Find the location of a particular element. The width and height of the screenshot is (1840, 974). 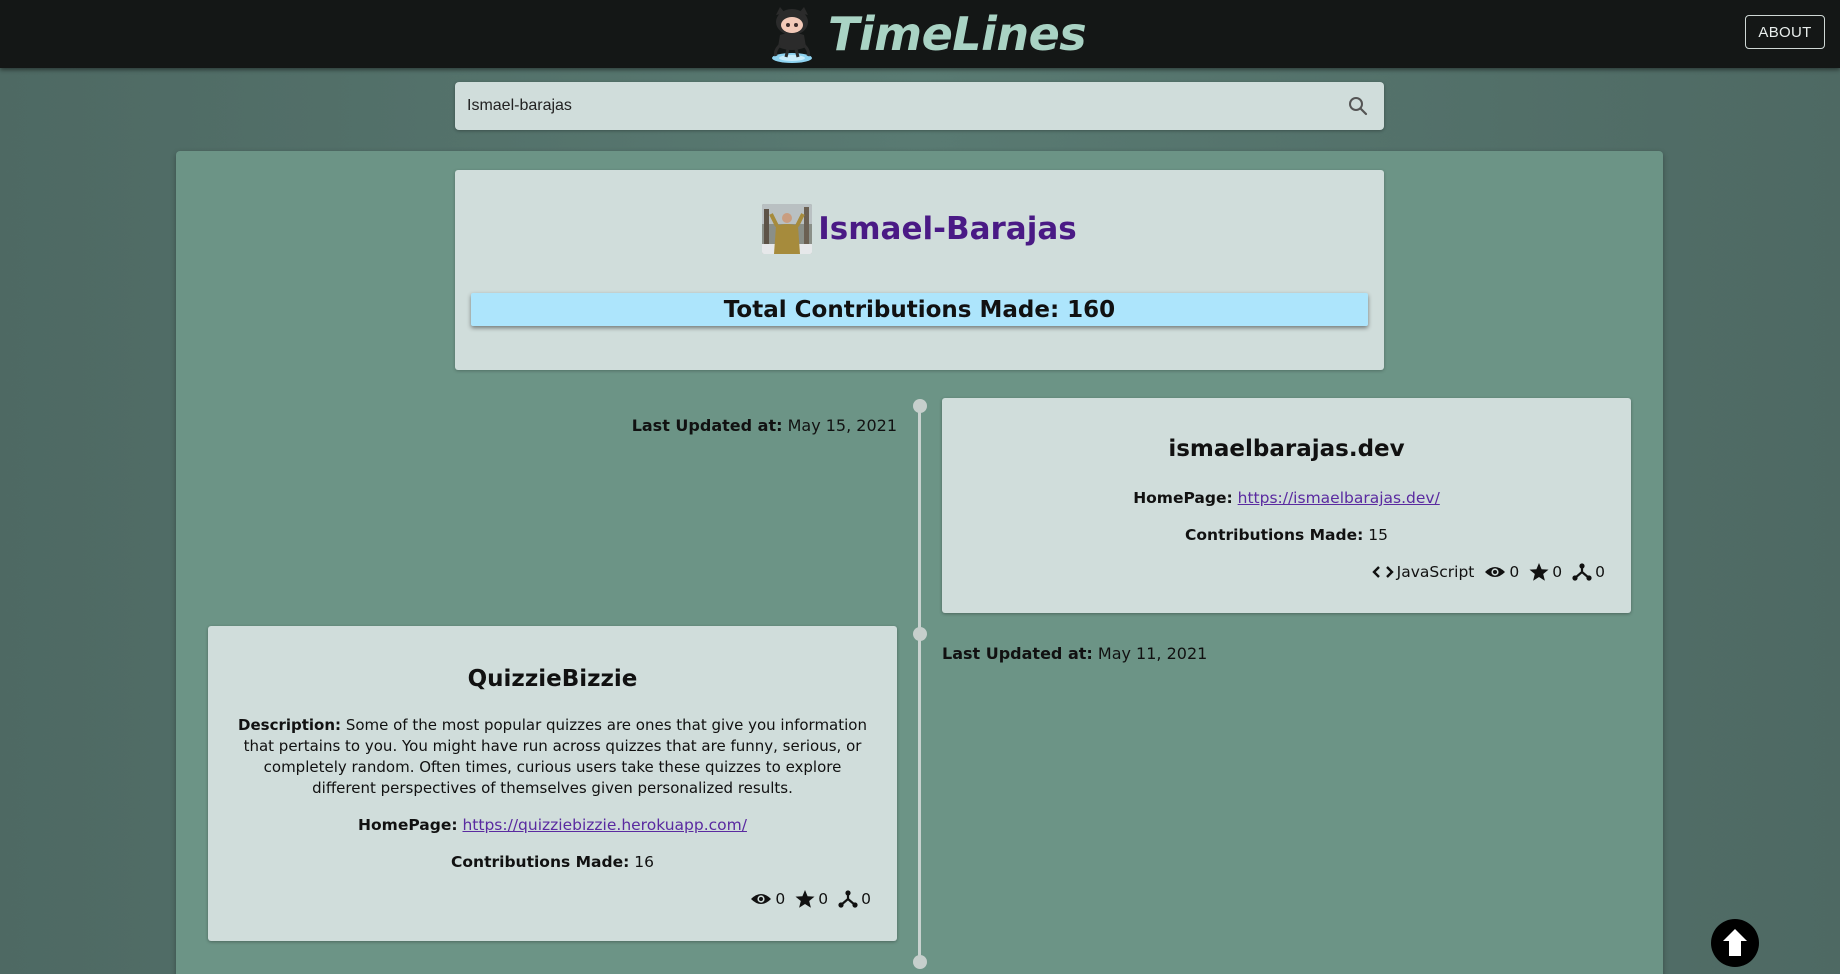

search-bar is located at coordinates (919, 106).